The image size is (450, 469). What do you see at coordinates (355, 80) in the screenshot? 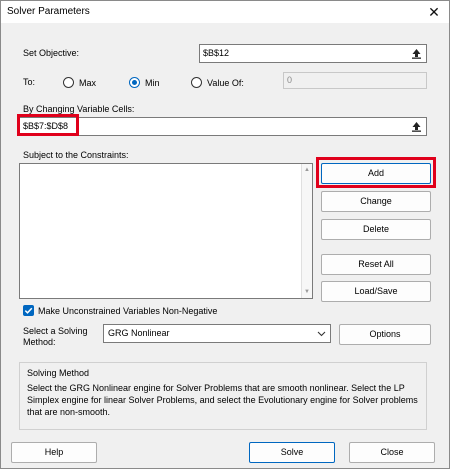
I see `value-of-field: 0` at bounding box center [355, 80].